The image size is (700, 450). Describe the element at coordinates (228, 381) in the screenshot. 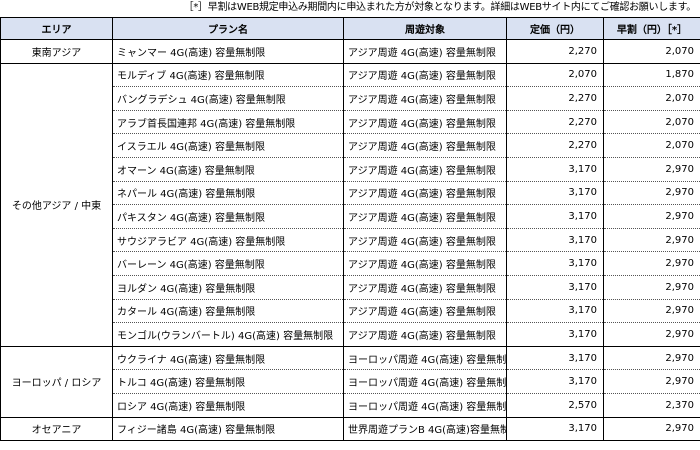

I see `plan-cell: トルコ 4G(高速) 容量無制限` at that location.